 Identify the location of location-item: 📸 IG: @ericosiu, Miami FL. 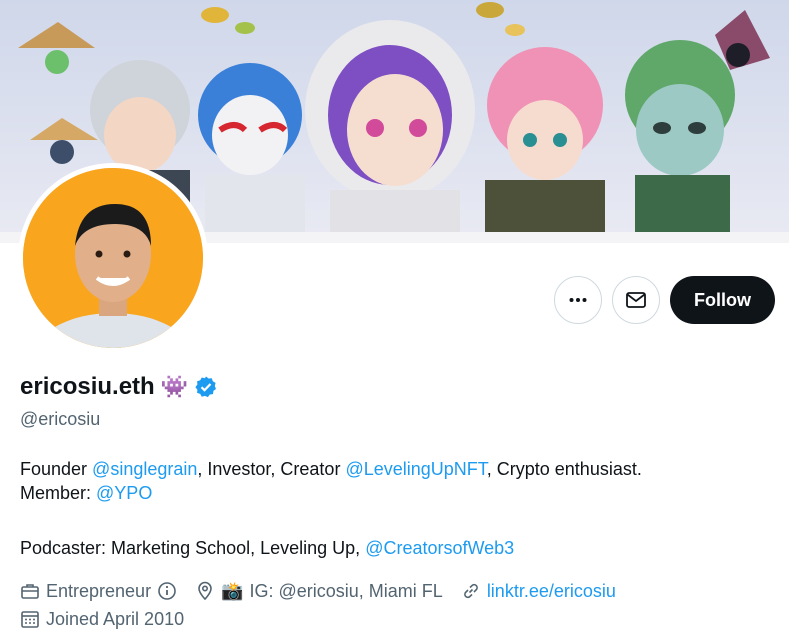
(319, 591).